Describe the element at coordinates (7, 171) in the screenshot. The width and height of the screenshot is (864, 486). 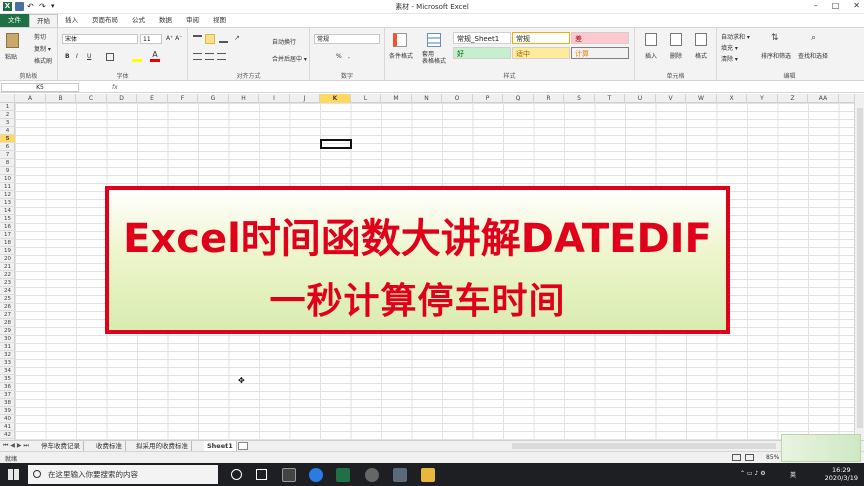
I see `row-header: 9` at that location.